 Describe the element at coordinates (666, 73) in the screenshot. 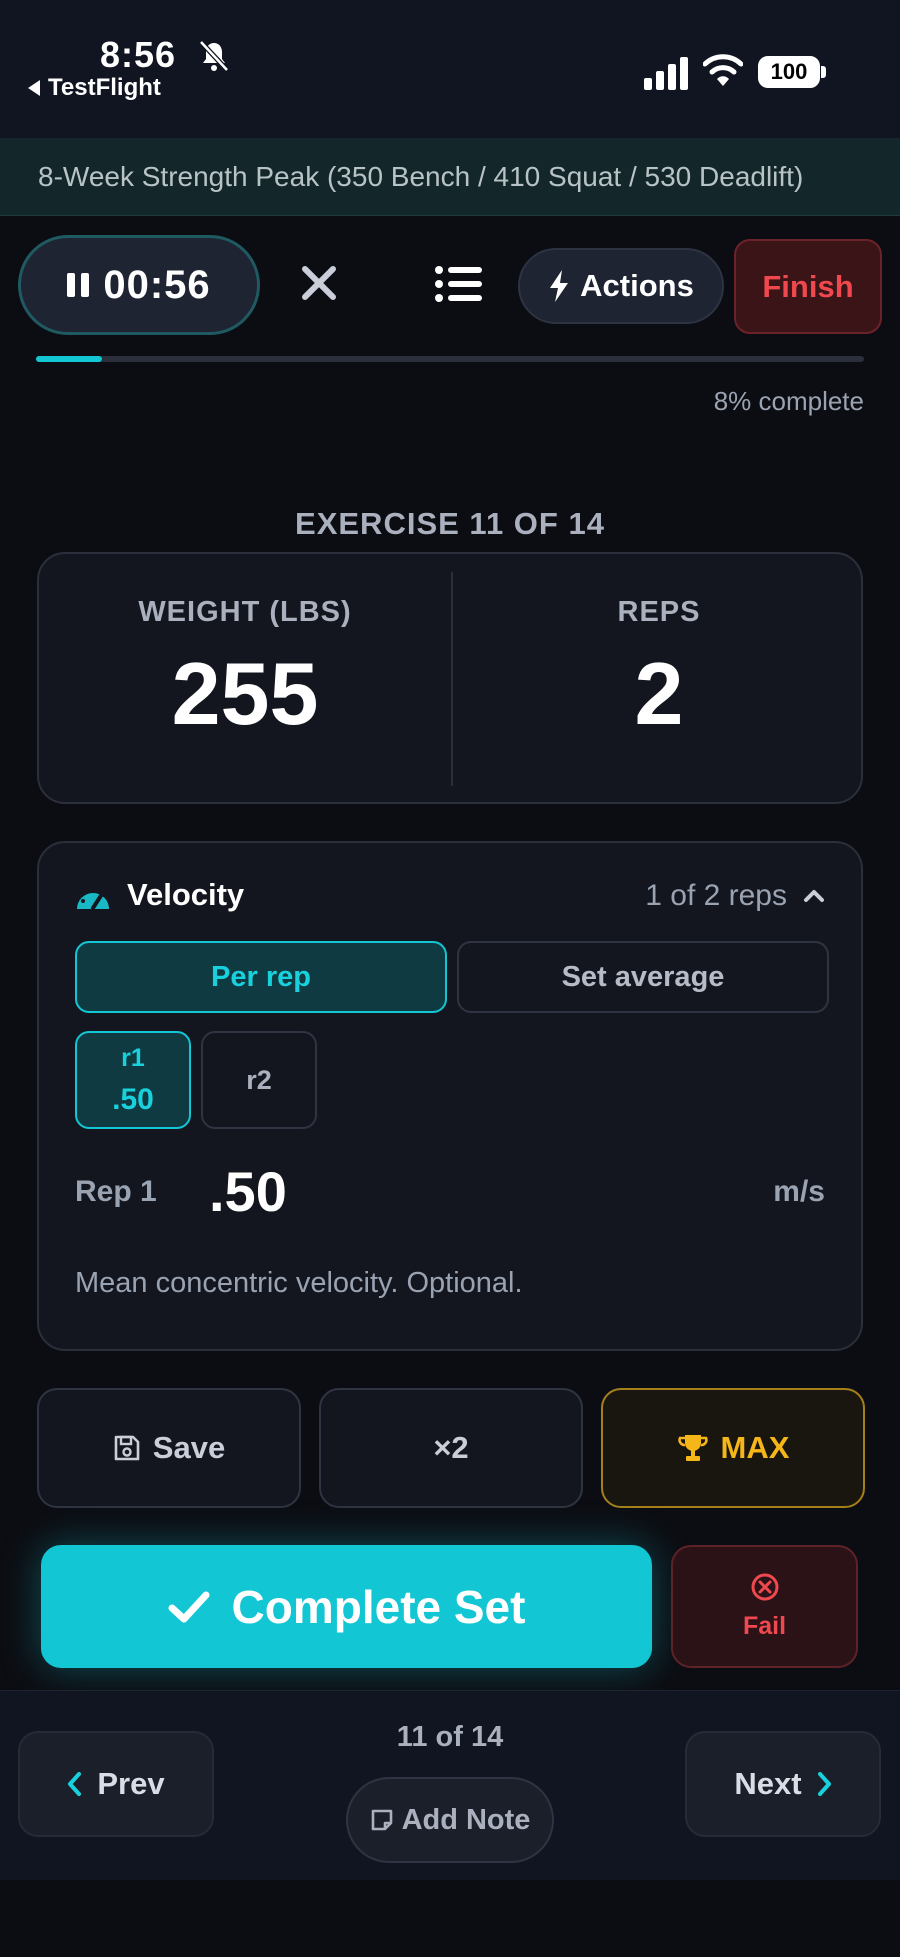

I see `signal-icon` at that location.